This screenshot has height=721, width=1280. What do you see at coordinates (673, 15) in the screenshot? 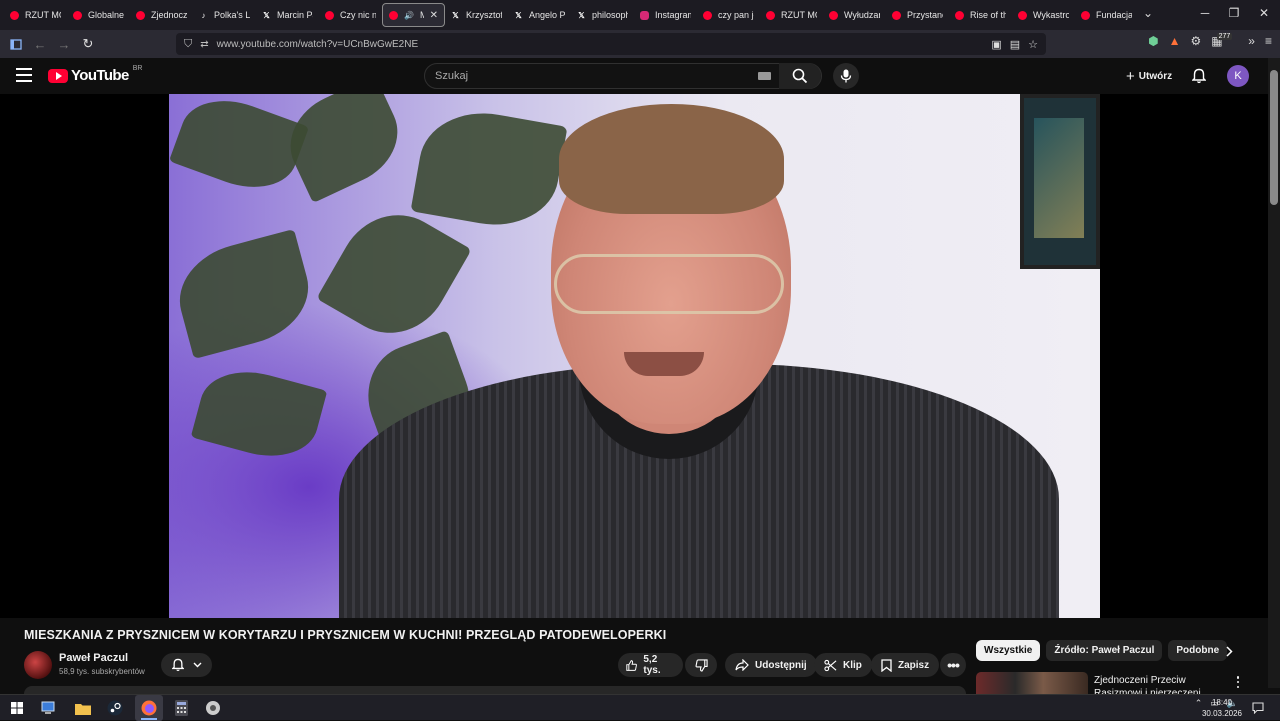
I see `browser-tab-title: Instagram` at bounding box center [673, 15].